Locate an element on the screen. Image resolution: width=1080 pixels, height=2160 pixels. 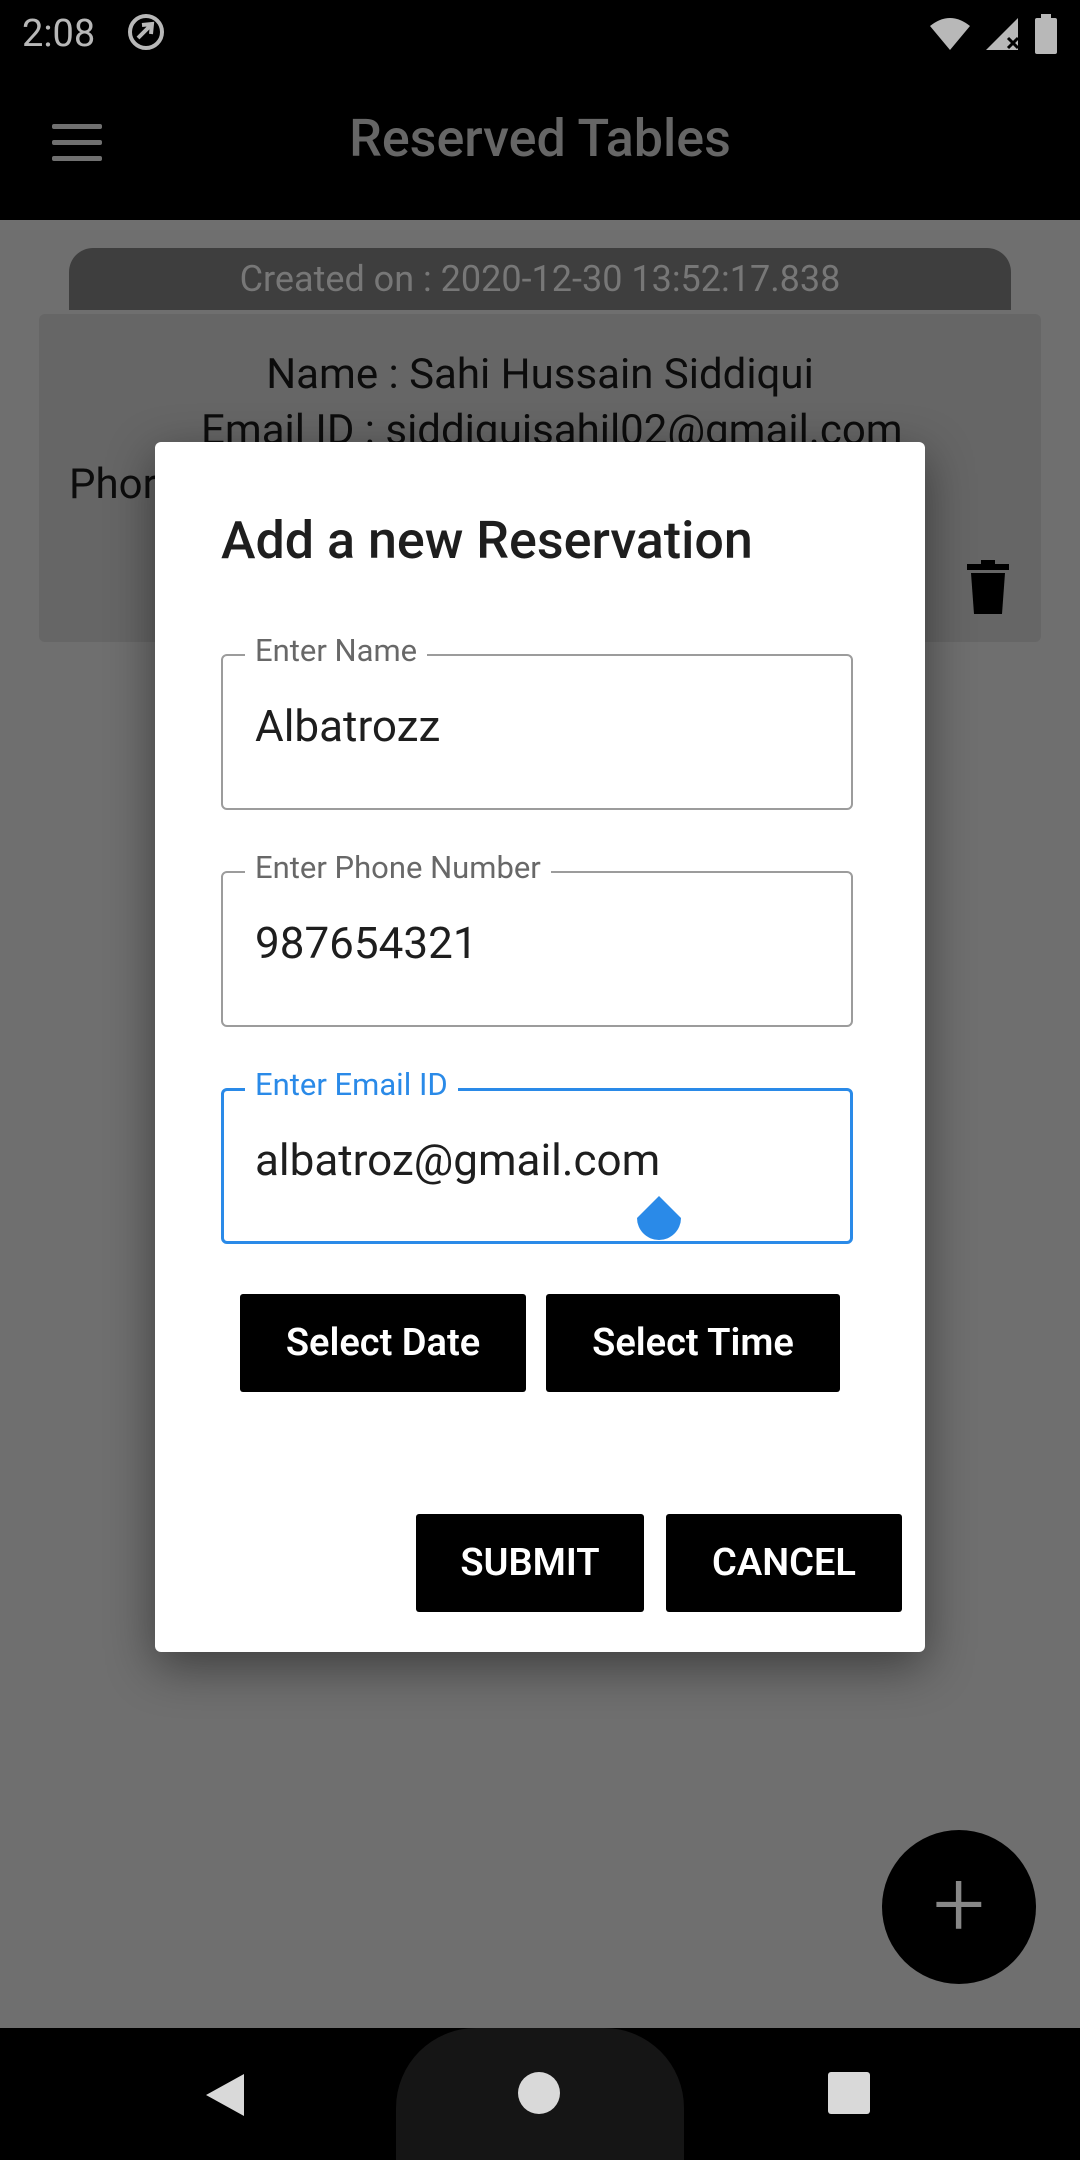
name-input: Albatrozz is located at coordinates (535, 726).